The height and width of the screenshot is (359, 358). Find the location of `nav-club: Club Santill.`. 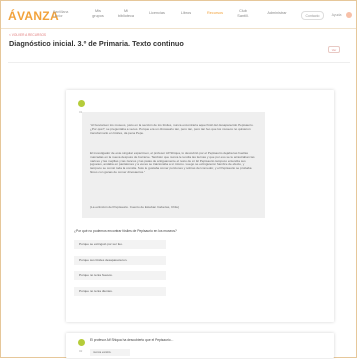

nav-club: Club Santill. is located at coordinates (243, 13).